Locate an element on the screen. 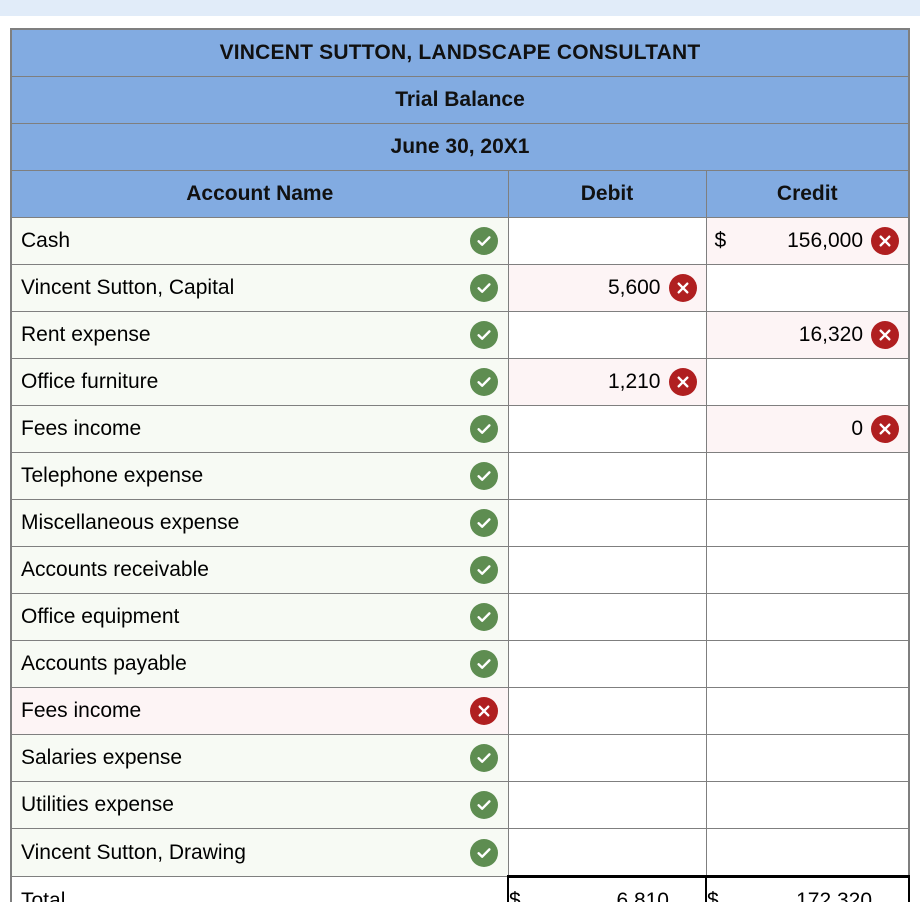 This screenshot has height=902, width=920. account-name-label: Office furniture is located at coordinates (90, 381).